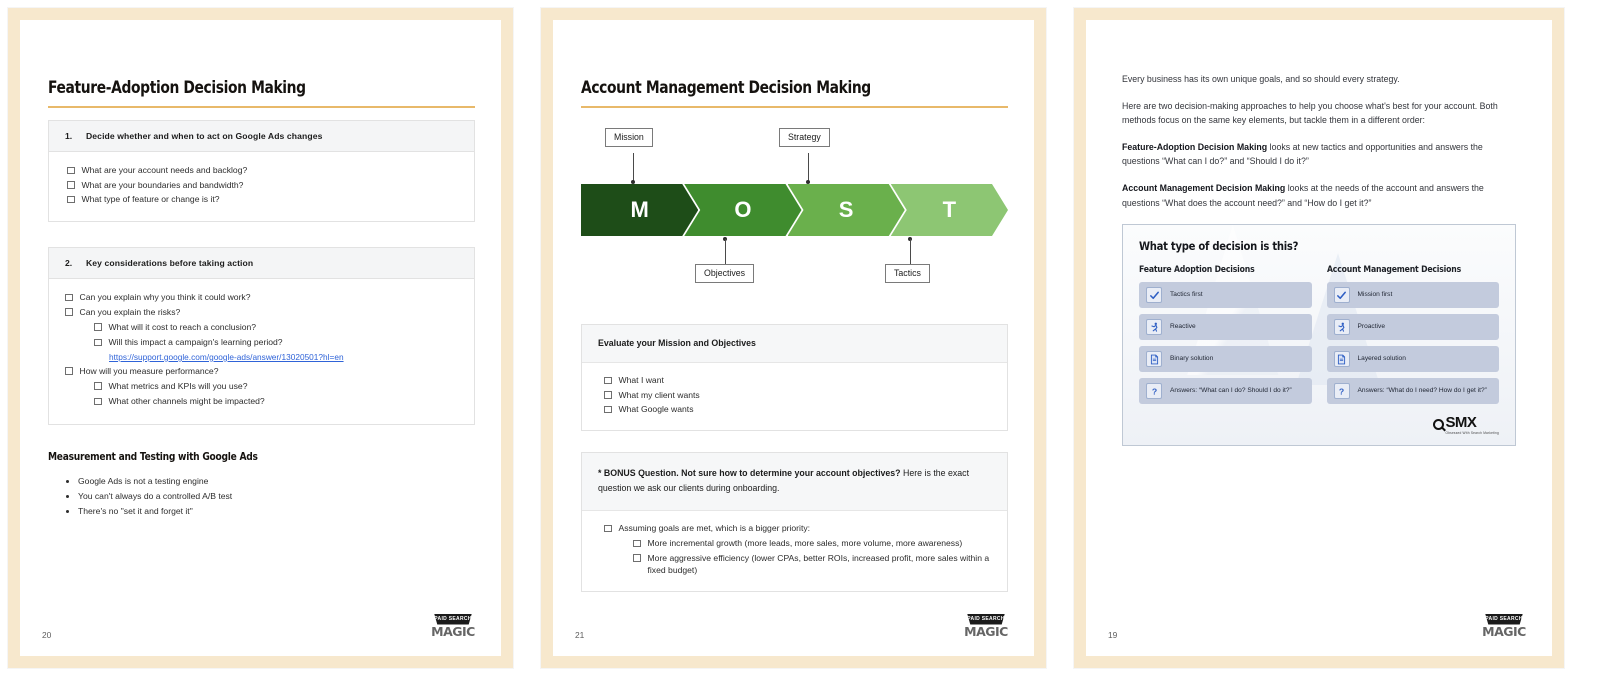  What do you see at coordinates (177, 87) in the screenshot?
I see `page-title: Feature-Adoption Decision Making` at bounding box center [177, 87].